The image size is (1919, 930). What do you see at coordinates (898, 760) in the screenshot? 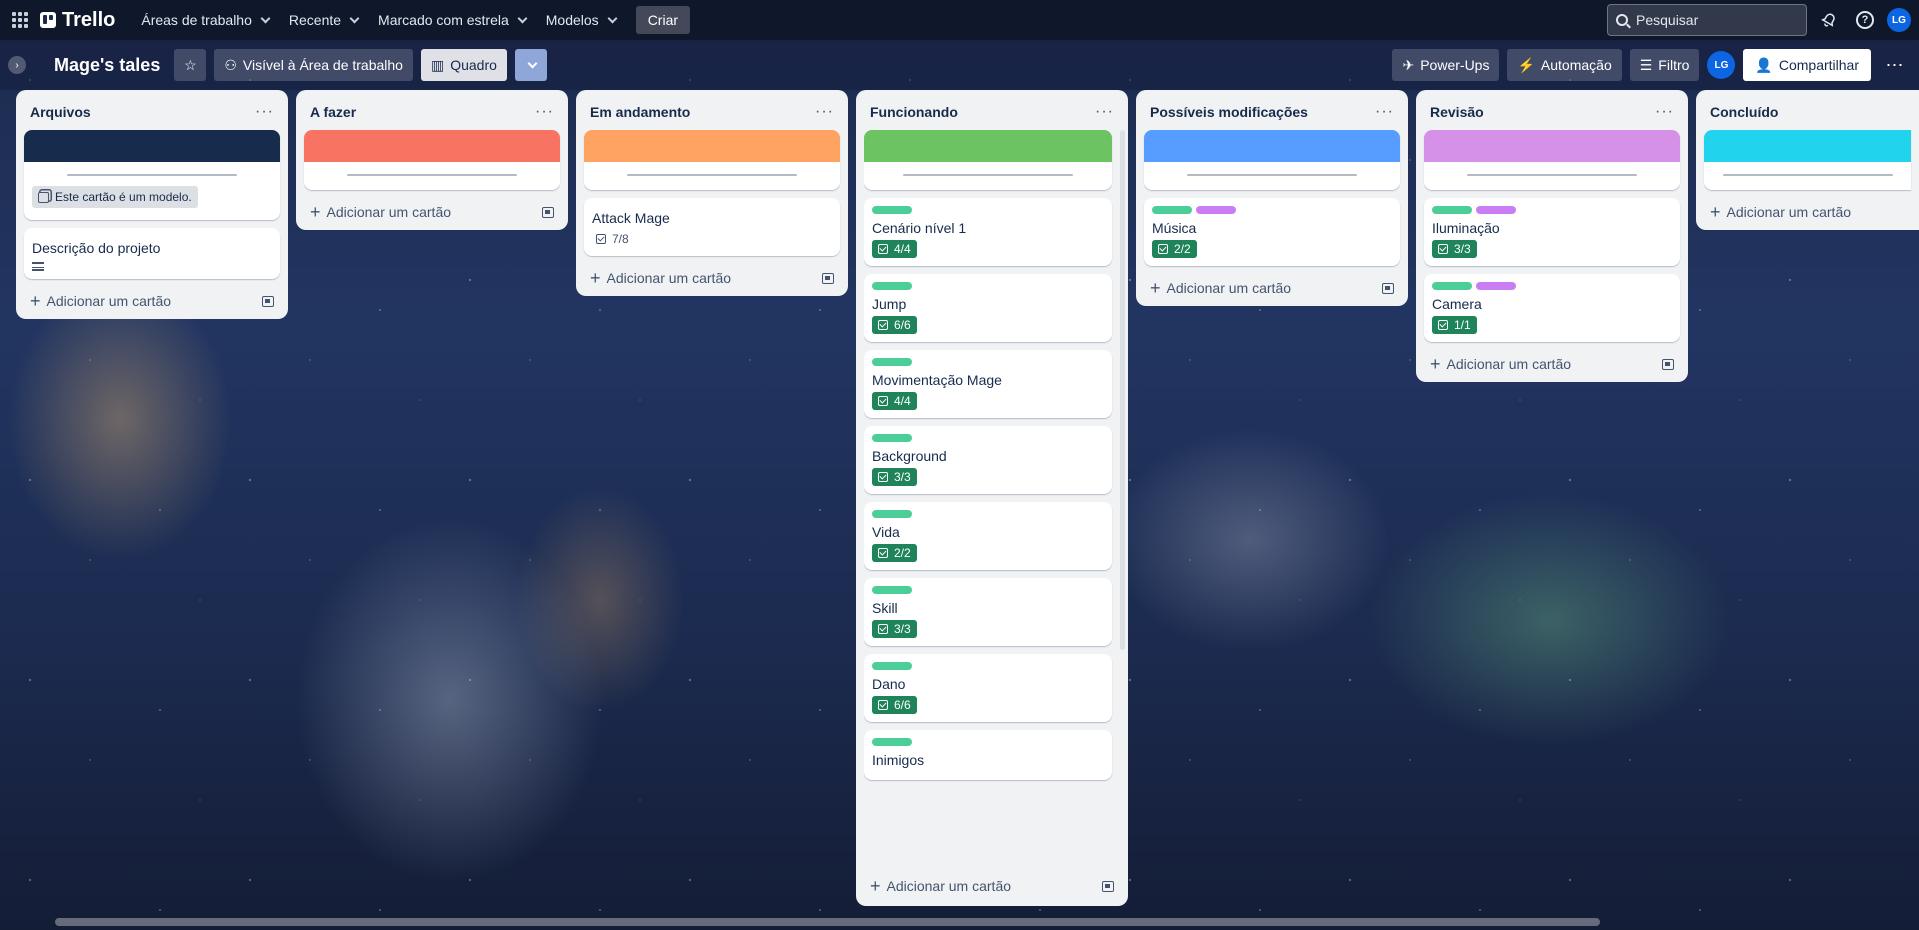
I see `card-title: Inimigos` at bounding box center [898, 760].